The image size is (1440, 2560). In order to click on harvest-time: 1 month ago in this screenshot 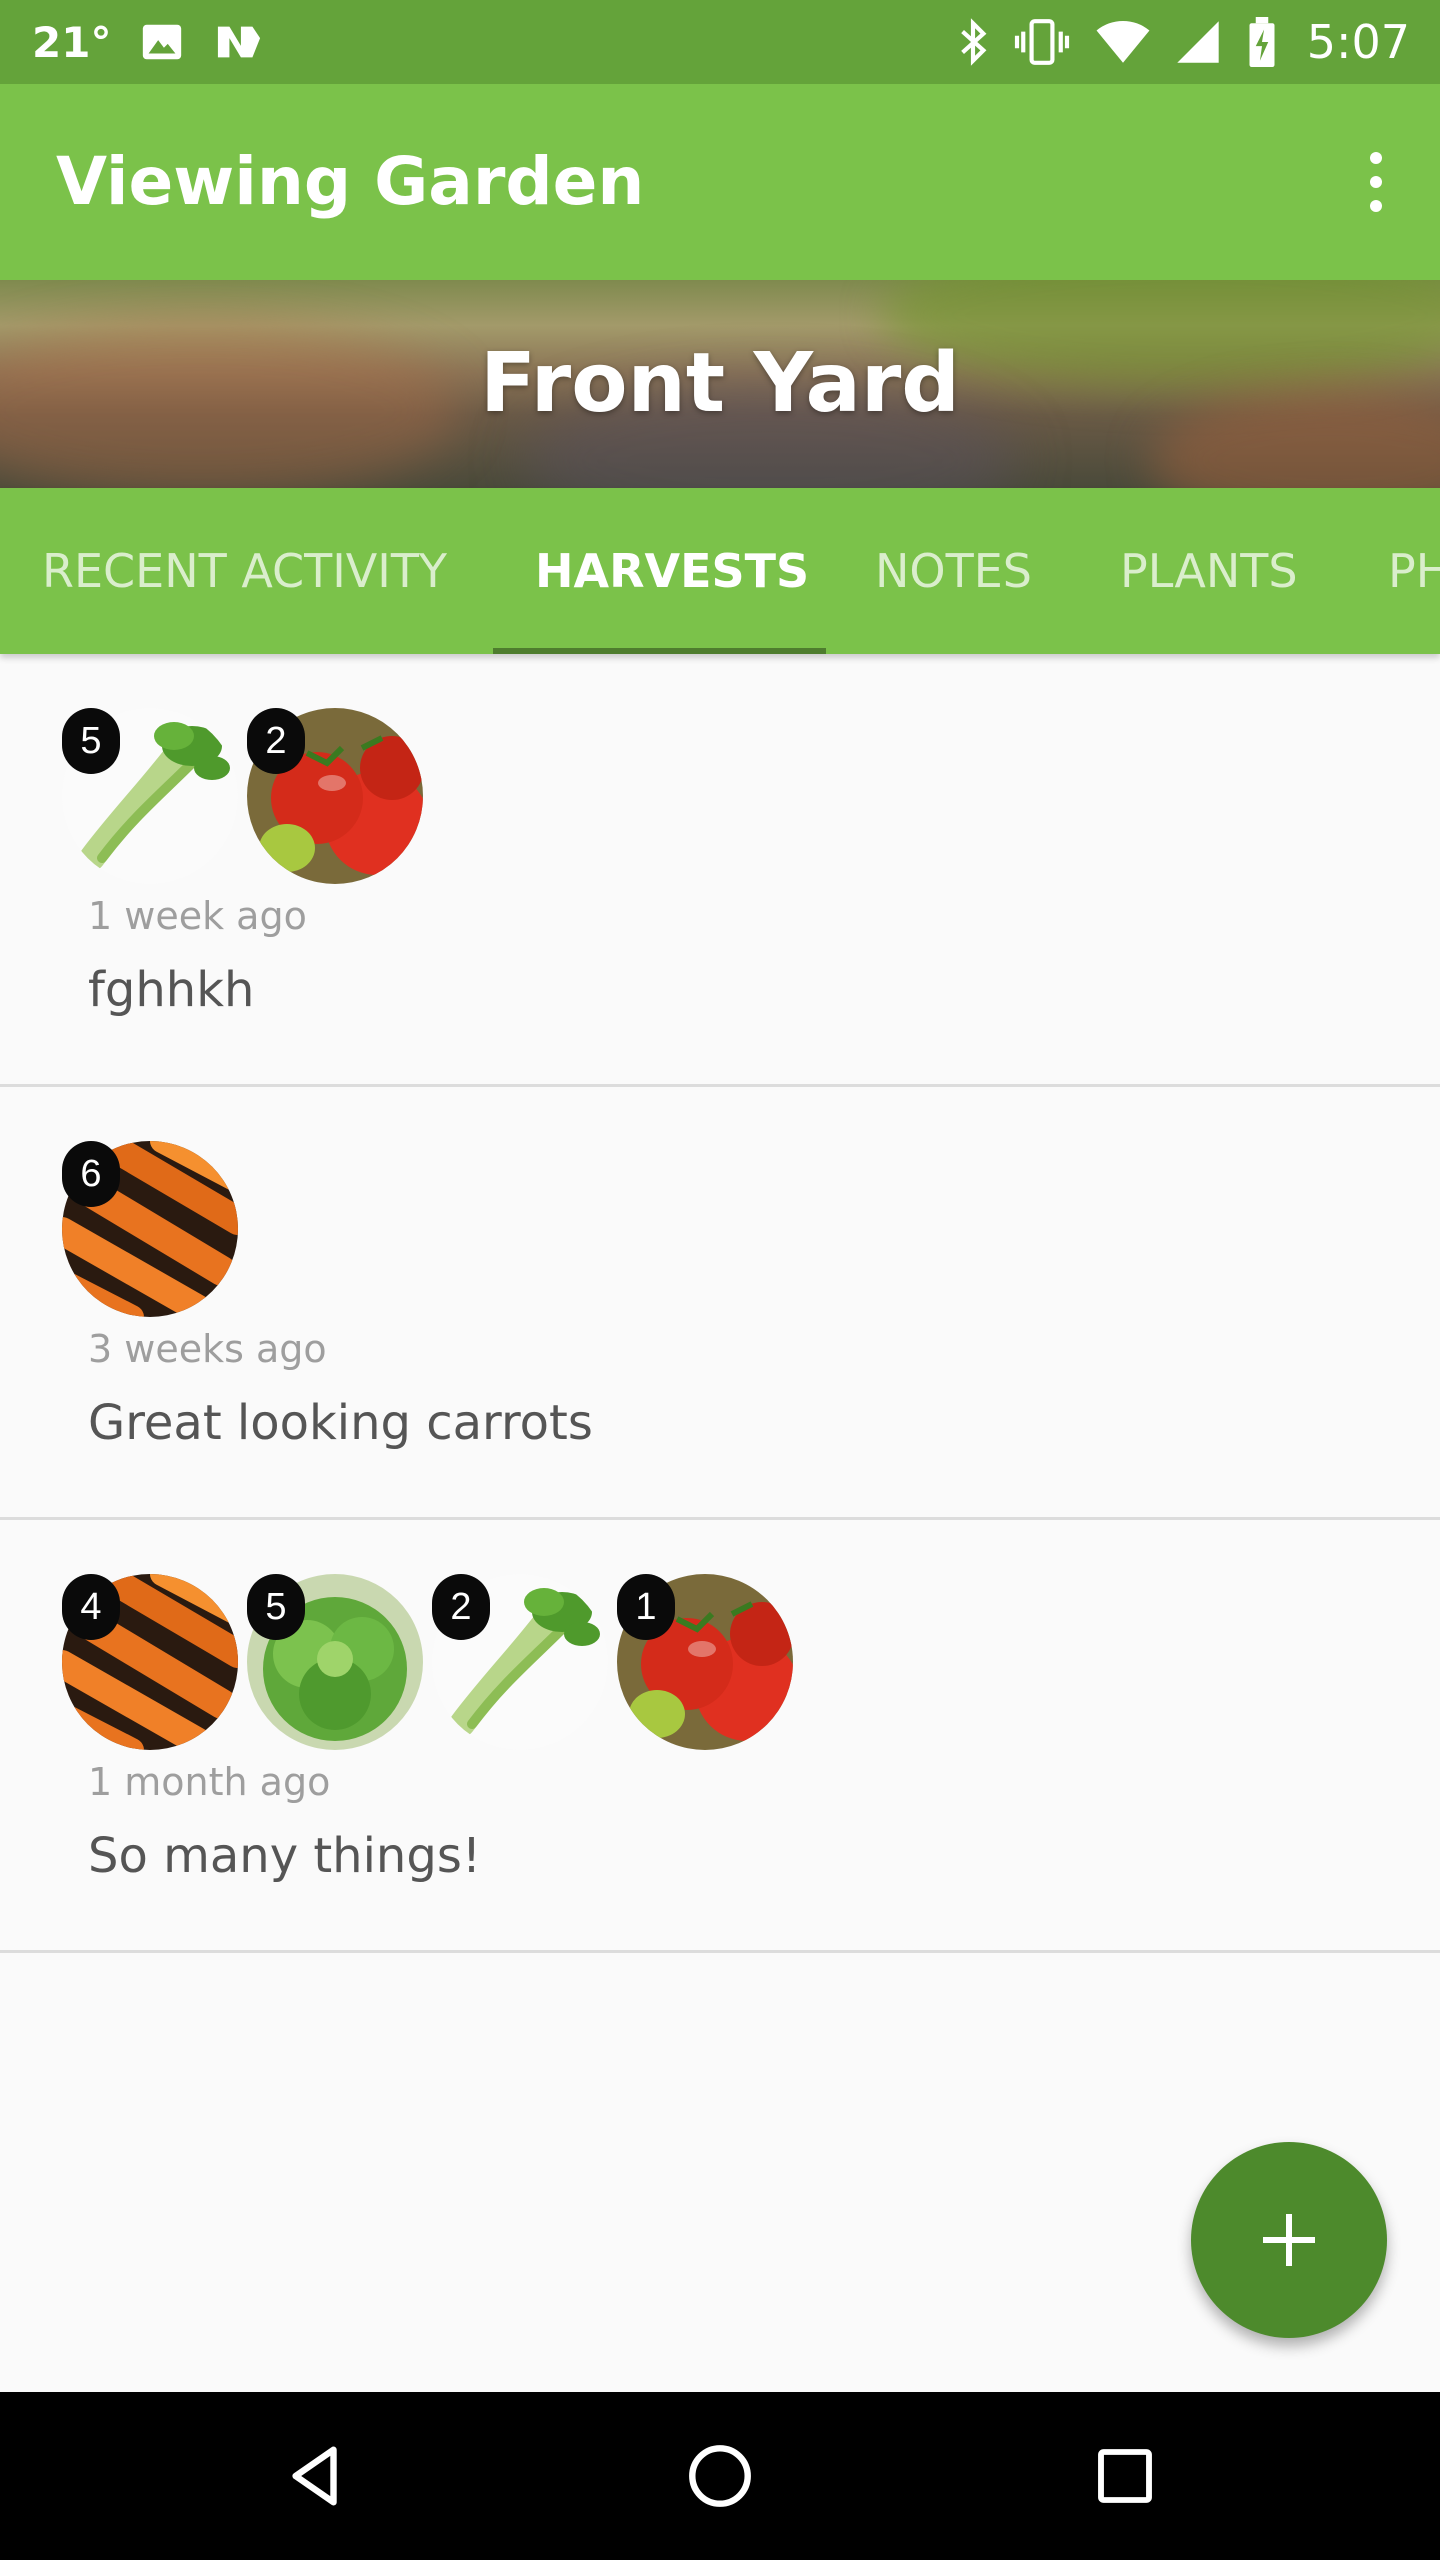, I will do `click(209, 1782)`.